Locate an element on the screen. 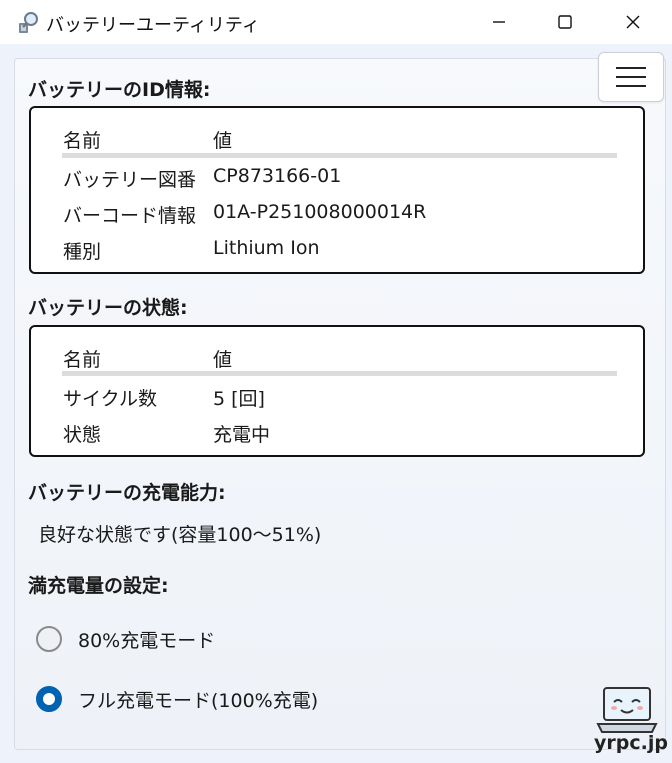  minimize-button is located at coordinates (499, 22).